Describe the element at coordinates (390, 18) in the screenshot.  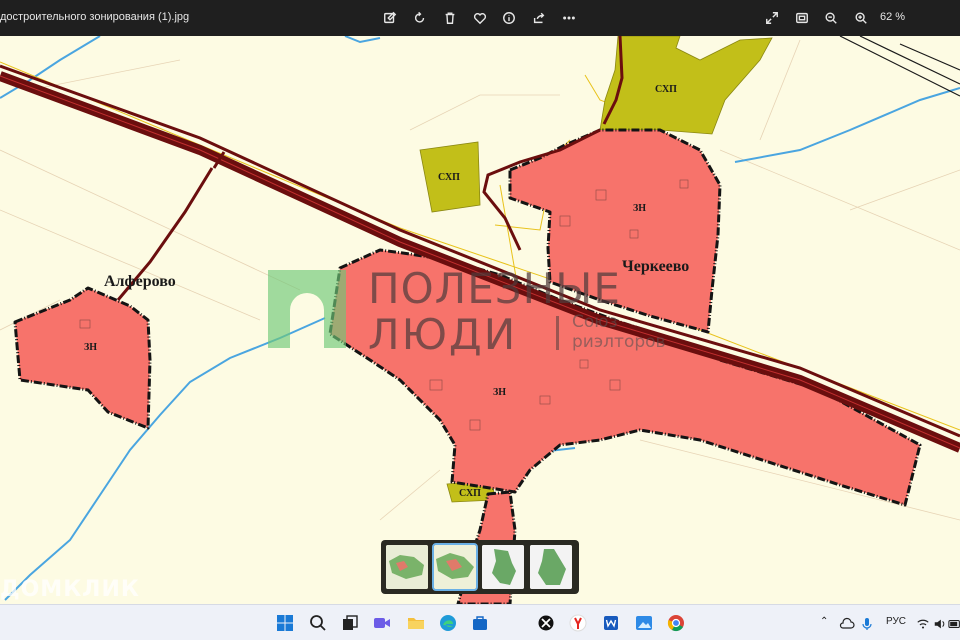
I see `edit-icon` at that location.